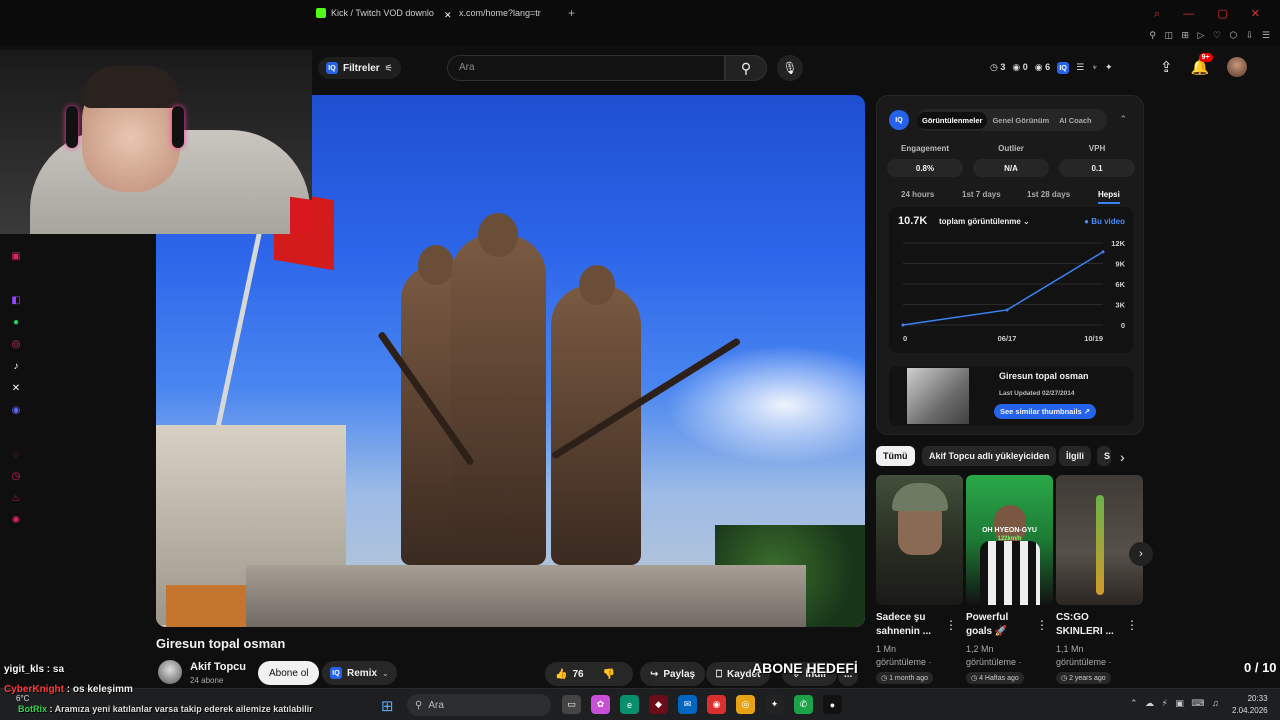 This screenshot has height=720, width=1280. What do you see at coordinates (436, 265) in the screenshot?
I see `video-frame-statue-head` at bounding box center [436, 265].